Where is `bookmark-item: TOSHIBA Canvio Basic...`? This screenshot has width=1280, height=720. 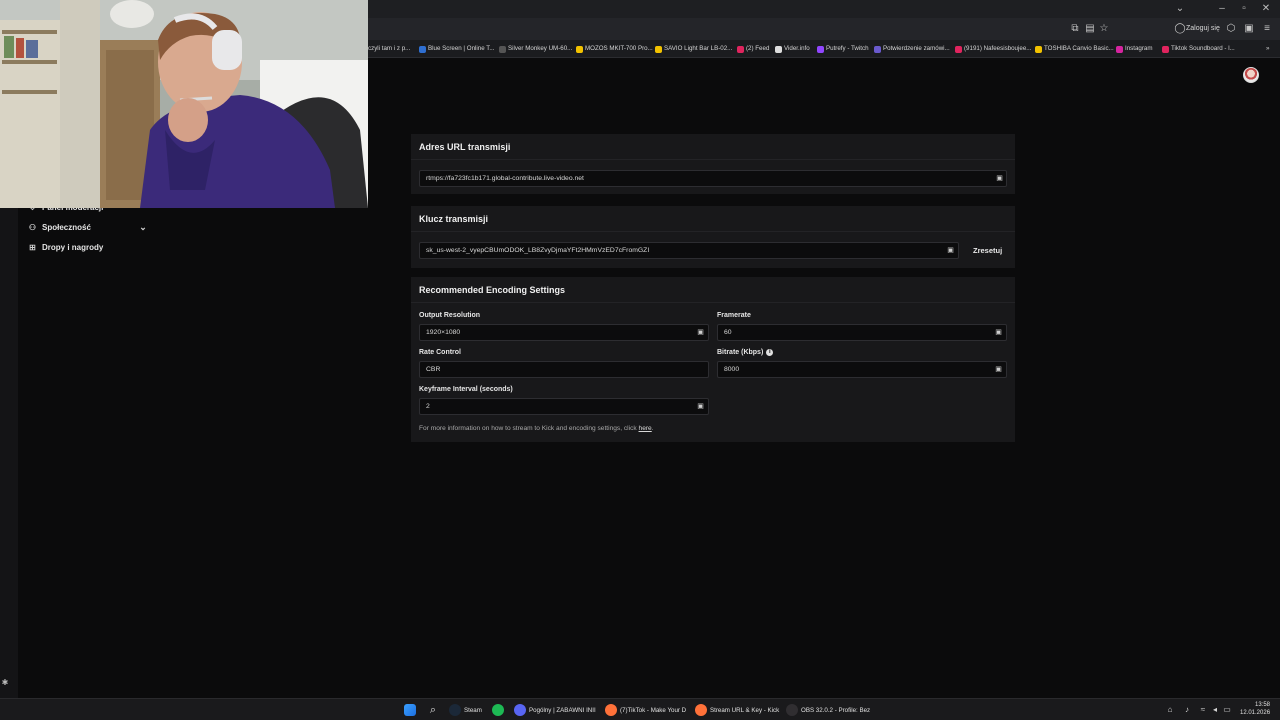 bookmark-item: TOSHIBA Canvio Basic... is located at coordinates (1074, 49).